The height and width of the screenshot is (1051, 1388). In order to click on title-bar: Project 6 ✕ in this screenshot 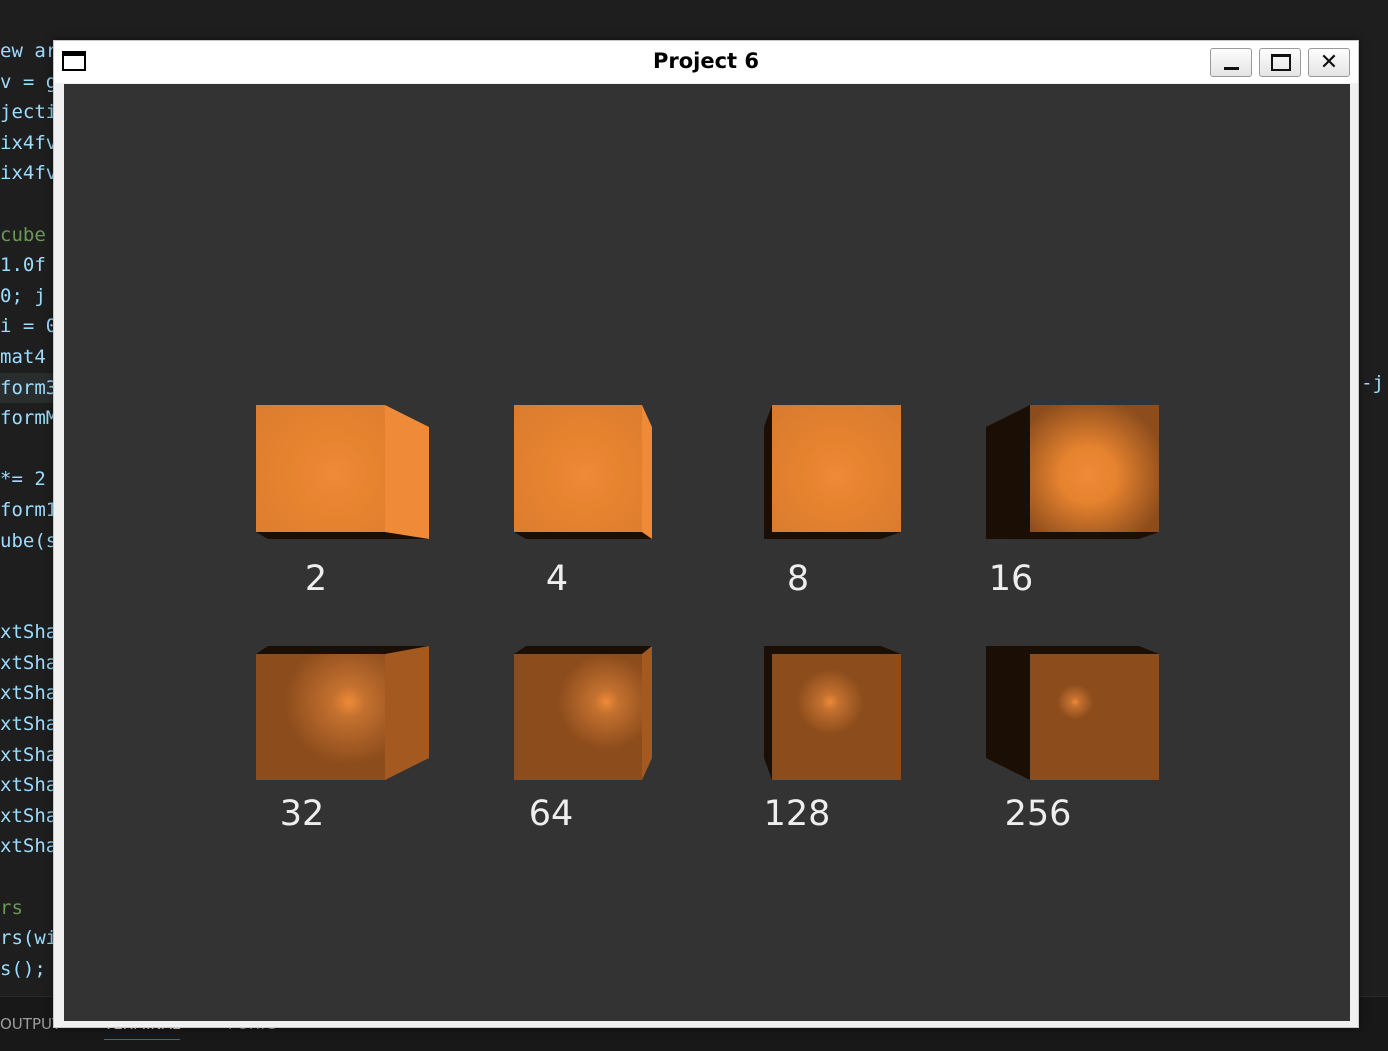, I will do `click(706, 62)`.